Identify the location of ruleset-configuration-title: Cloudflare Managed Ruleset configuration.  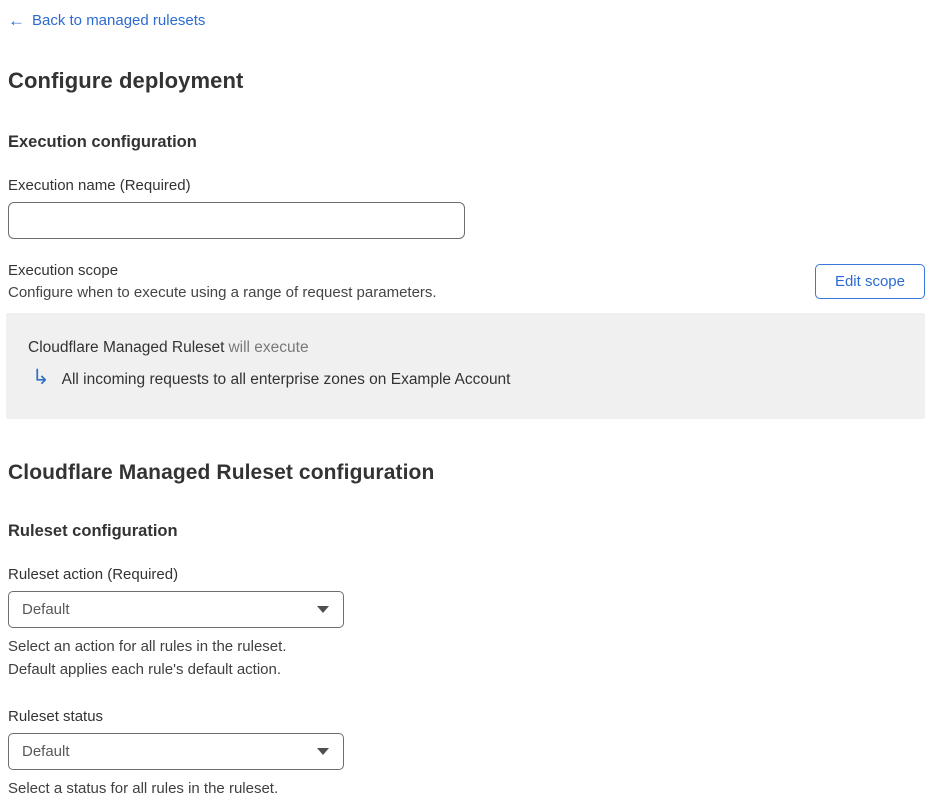
(221, 472).